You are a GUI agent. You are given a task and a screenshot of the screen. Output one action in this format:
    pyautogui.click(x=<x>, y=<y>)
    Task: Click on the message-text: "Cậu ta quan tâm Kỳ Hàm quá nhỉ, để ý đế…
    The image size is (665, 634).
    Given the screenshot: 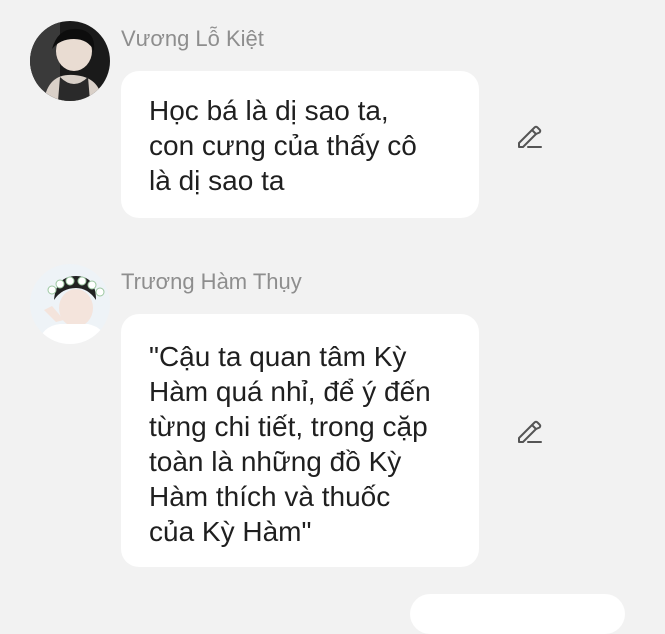 What is the action you would take?
    pyautogui.click(x=290, y=444)
    